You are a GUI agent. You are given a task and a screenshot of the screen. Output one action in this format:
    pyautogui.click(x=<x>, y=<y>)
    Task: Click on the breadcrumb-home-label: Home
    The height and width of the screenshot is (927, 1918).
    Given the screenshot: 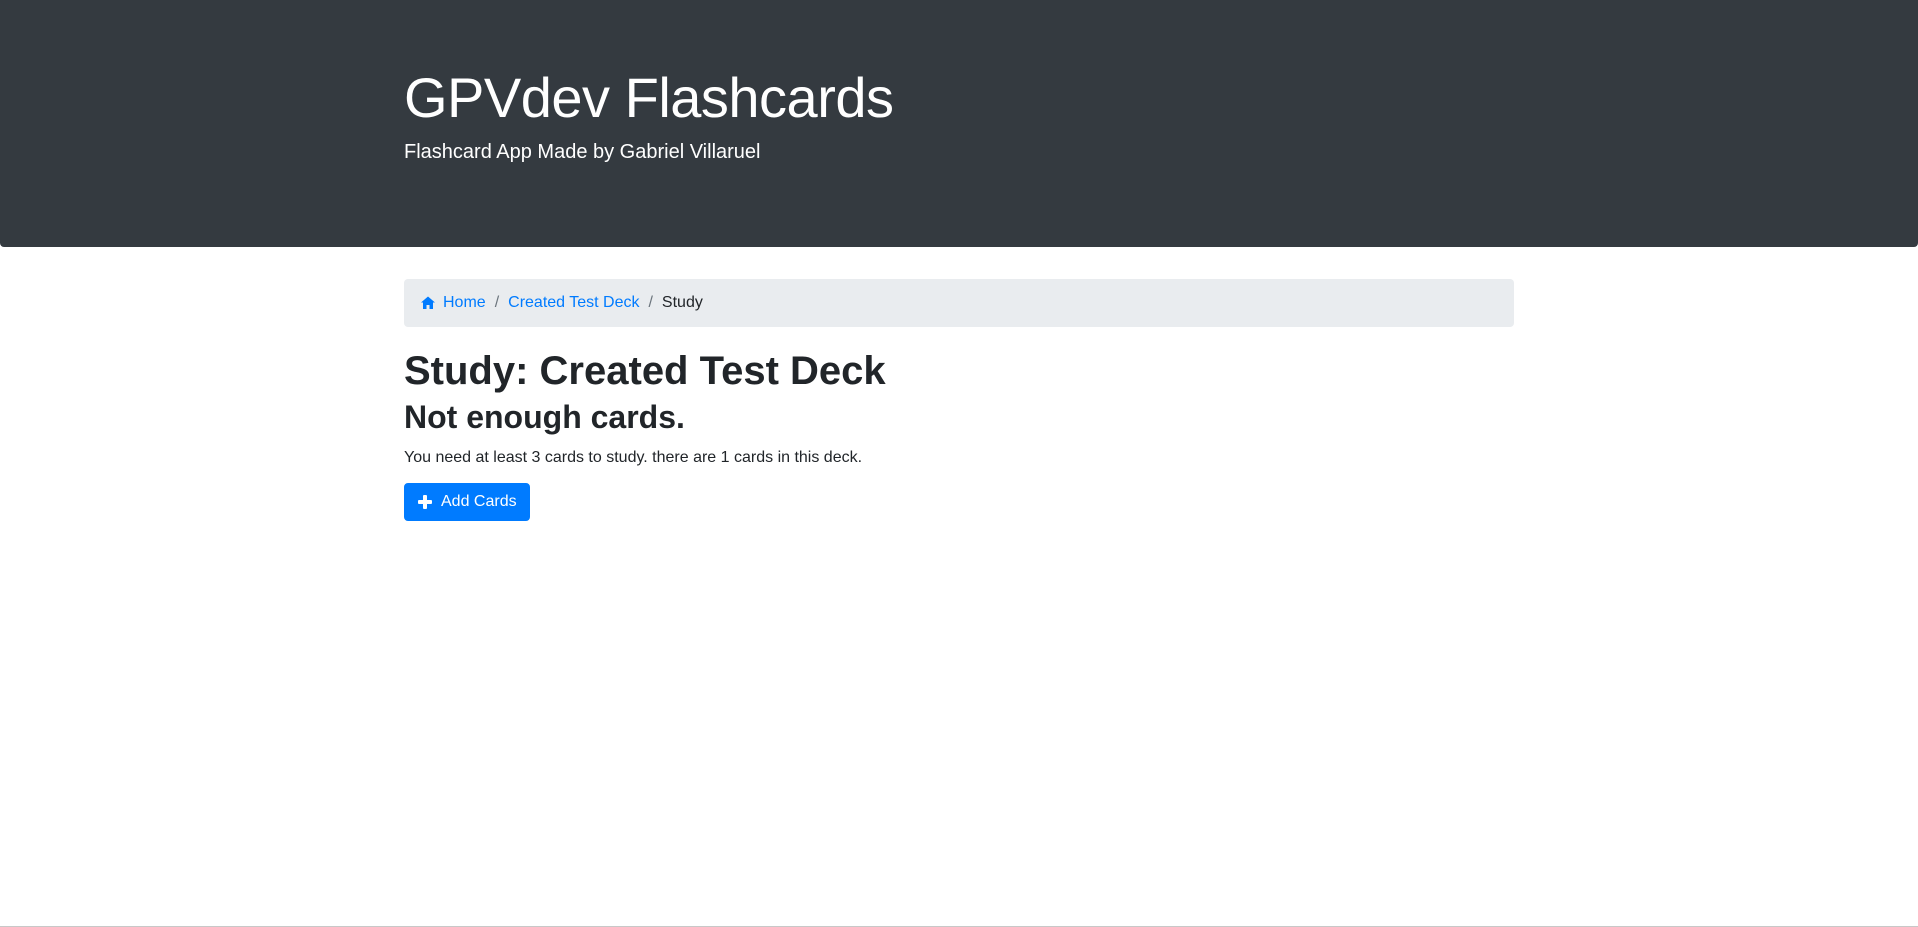 What is the action you would take?
    pyautogui.click(x=464, y=302)
    